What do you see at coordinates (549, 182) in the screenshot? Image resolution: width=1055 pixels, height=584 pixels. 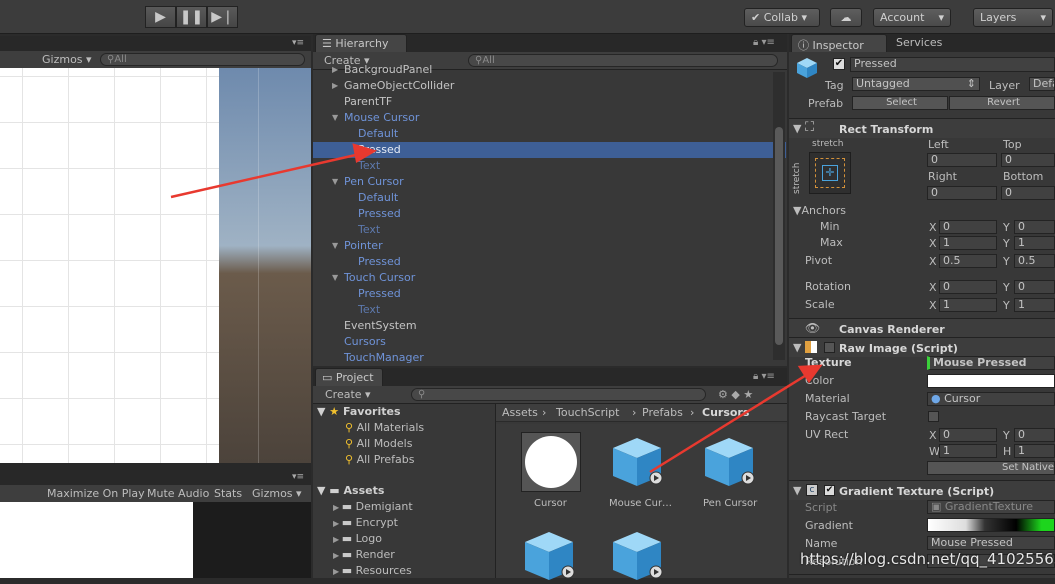 I see `hierarchy-row: ▼ Pen Cursor` at bounding box center [549, 182].